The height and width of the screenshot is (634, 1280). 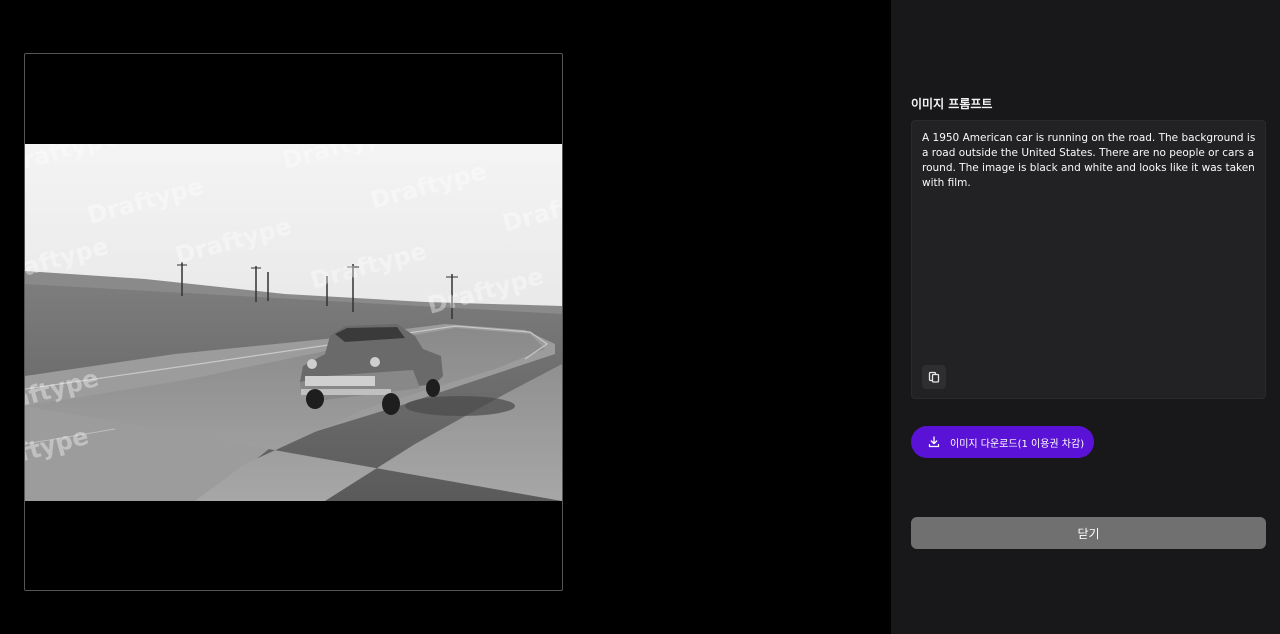 What do you see at coordinates (1017, 444) in the screenshot?
I see `download-button-label: 이미지 다운로드(1 이용권 차감)` at bounding box center [1017, 444].